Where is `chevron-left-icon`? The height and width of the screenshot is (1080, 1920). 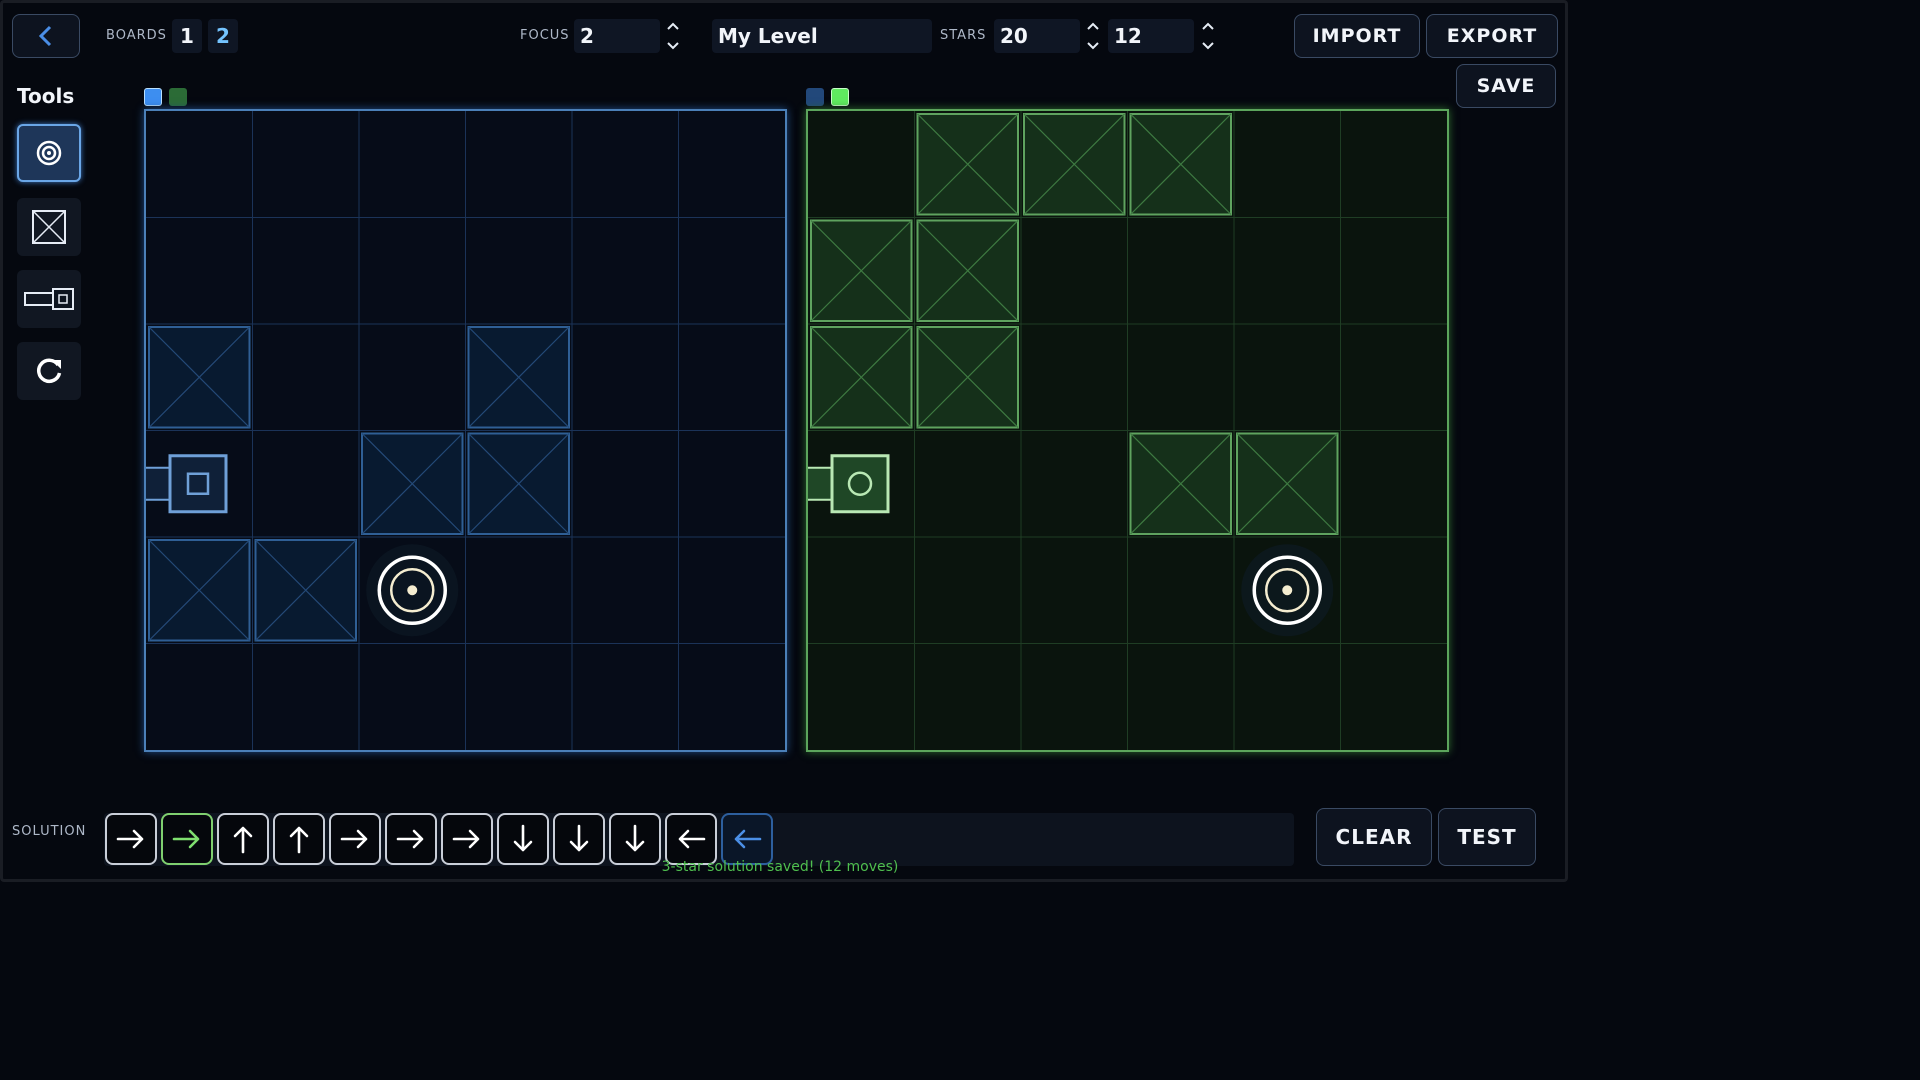 chevron-left-icon is located at coordinates (45, 36).